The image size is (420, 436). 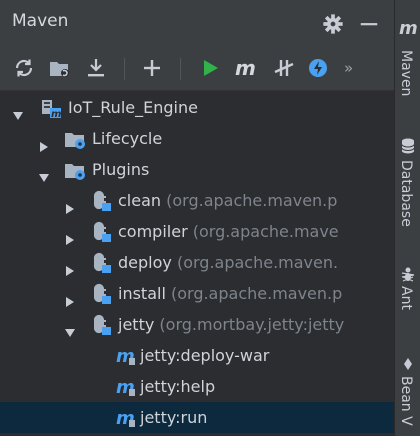 I want to click on tree-row-plugin-jetty: jetty (org.mortbay.jetty:jetty, so click(x=197, y=324).